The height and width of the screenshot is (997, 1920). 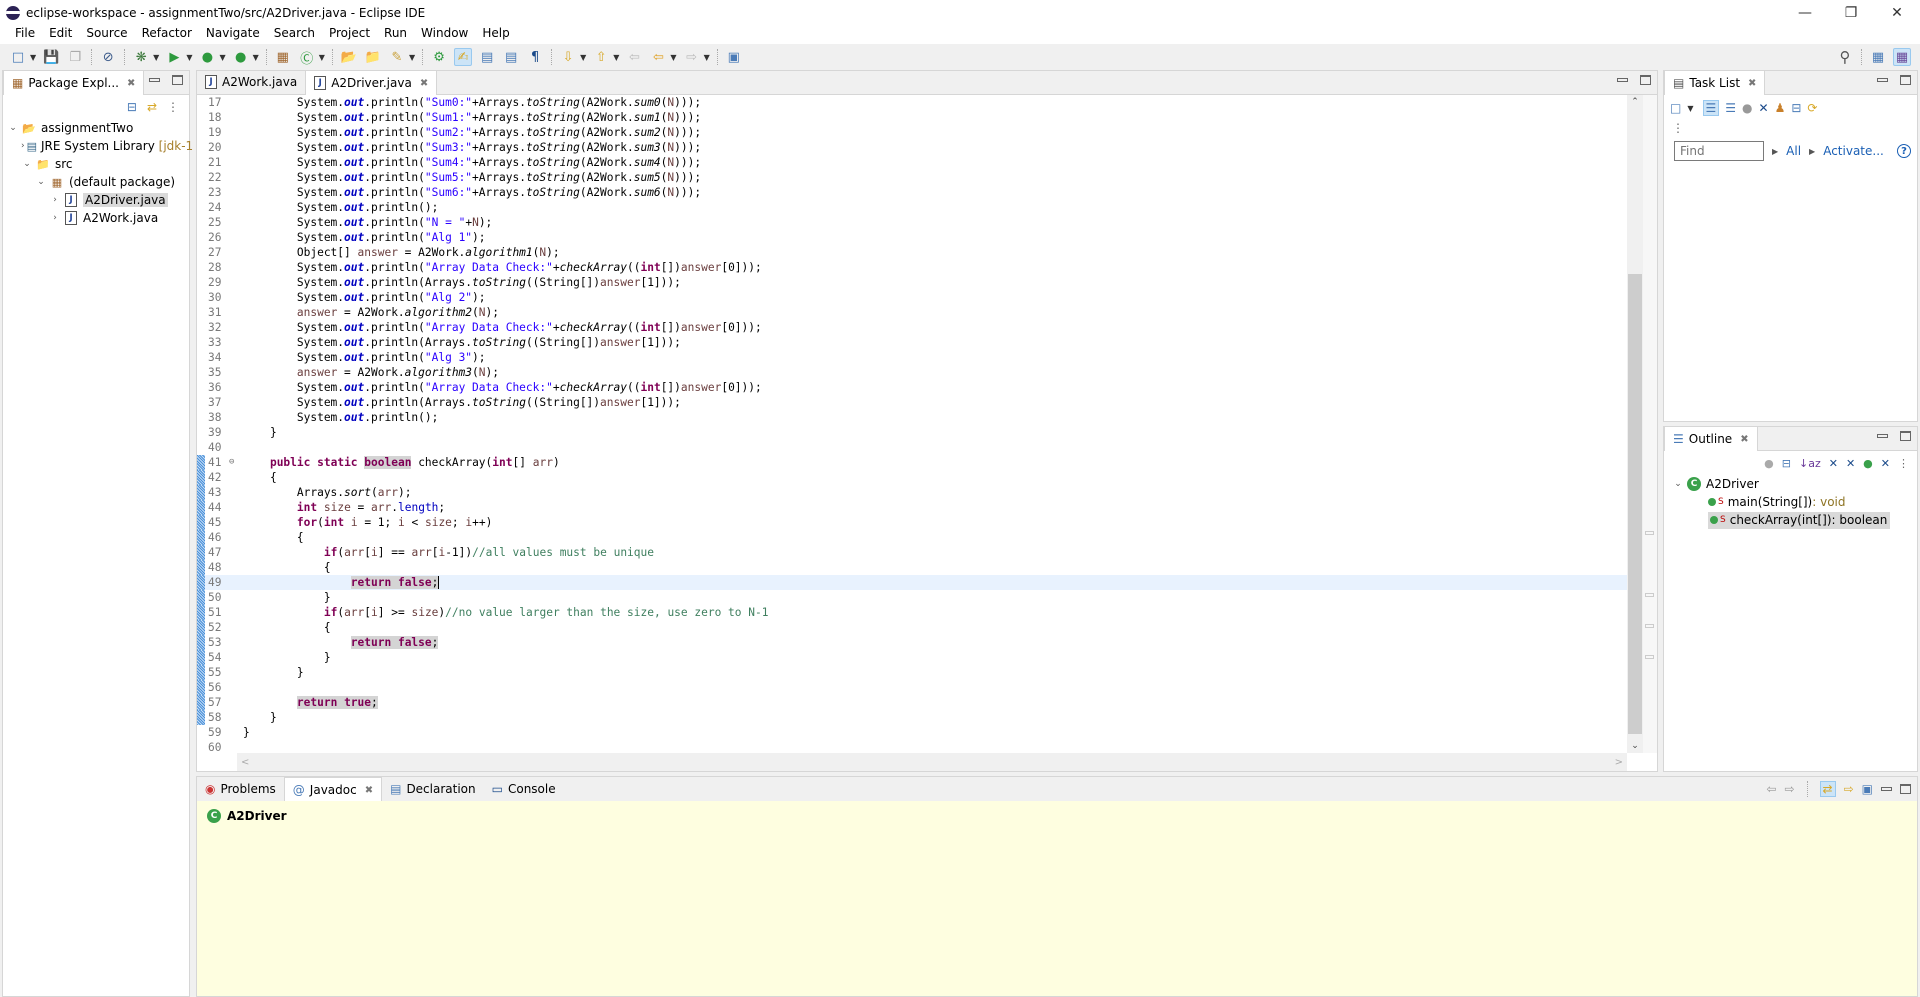 I want to click on hide-non-public-icon: ●, so click(x=1868, y=463).